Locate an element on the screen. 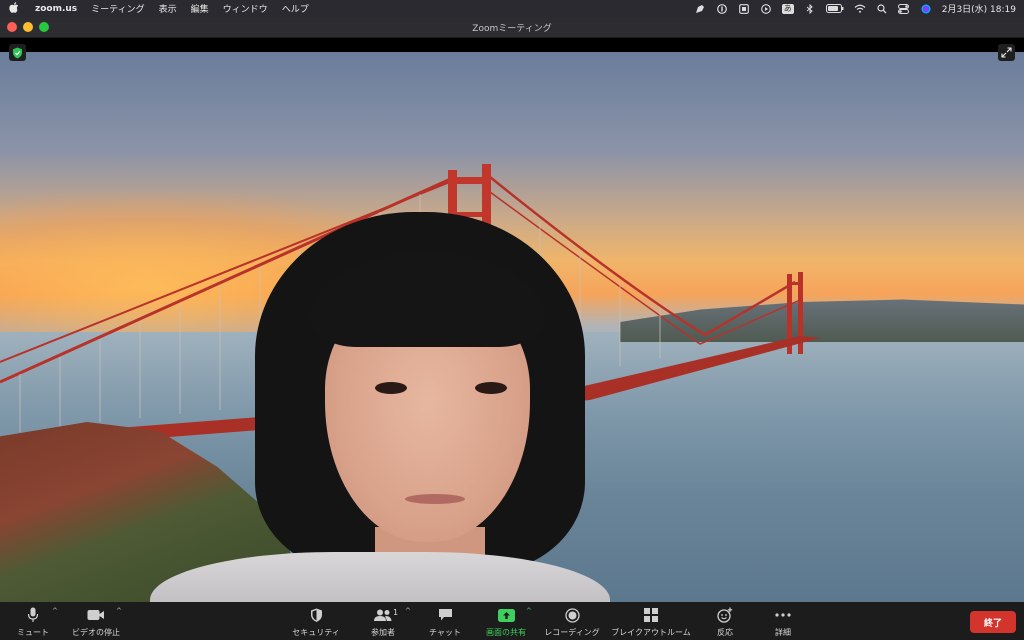 The image size is (1024, 640). window-titlebar: Zoomミーティング is located at coordinates (512, 27).